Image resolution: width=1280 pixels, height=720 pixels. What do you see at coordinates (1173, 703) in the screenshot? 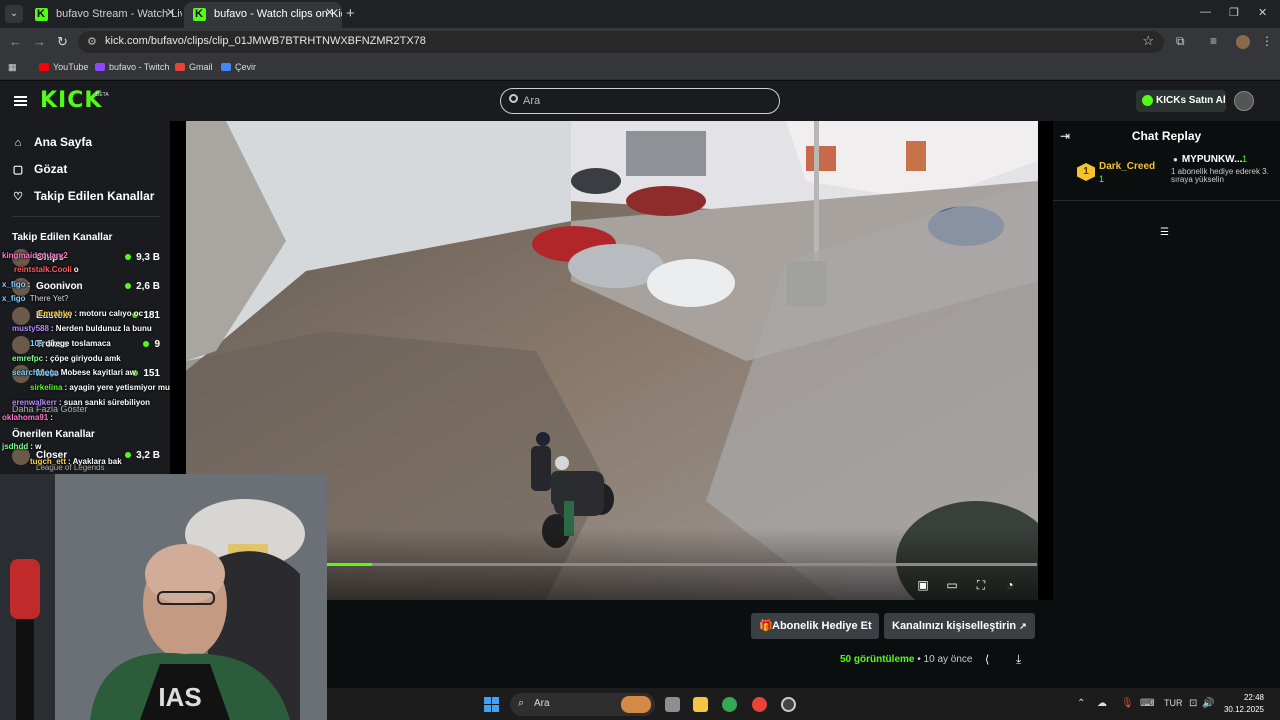
I see `language-indicator: TUR` at bounding box center [1173, 703].